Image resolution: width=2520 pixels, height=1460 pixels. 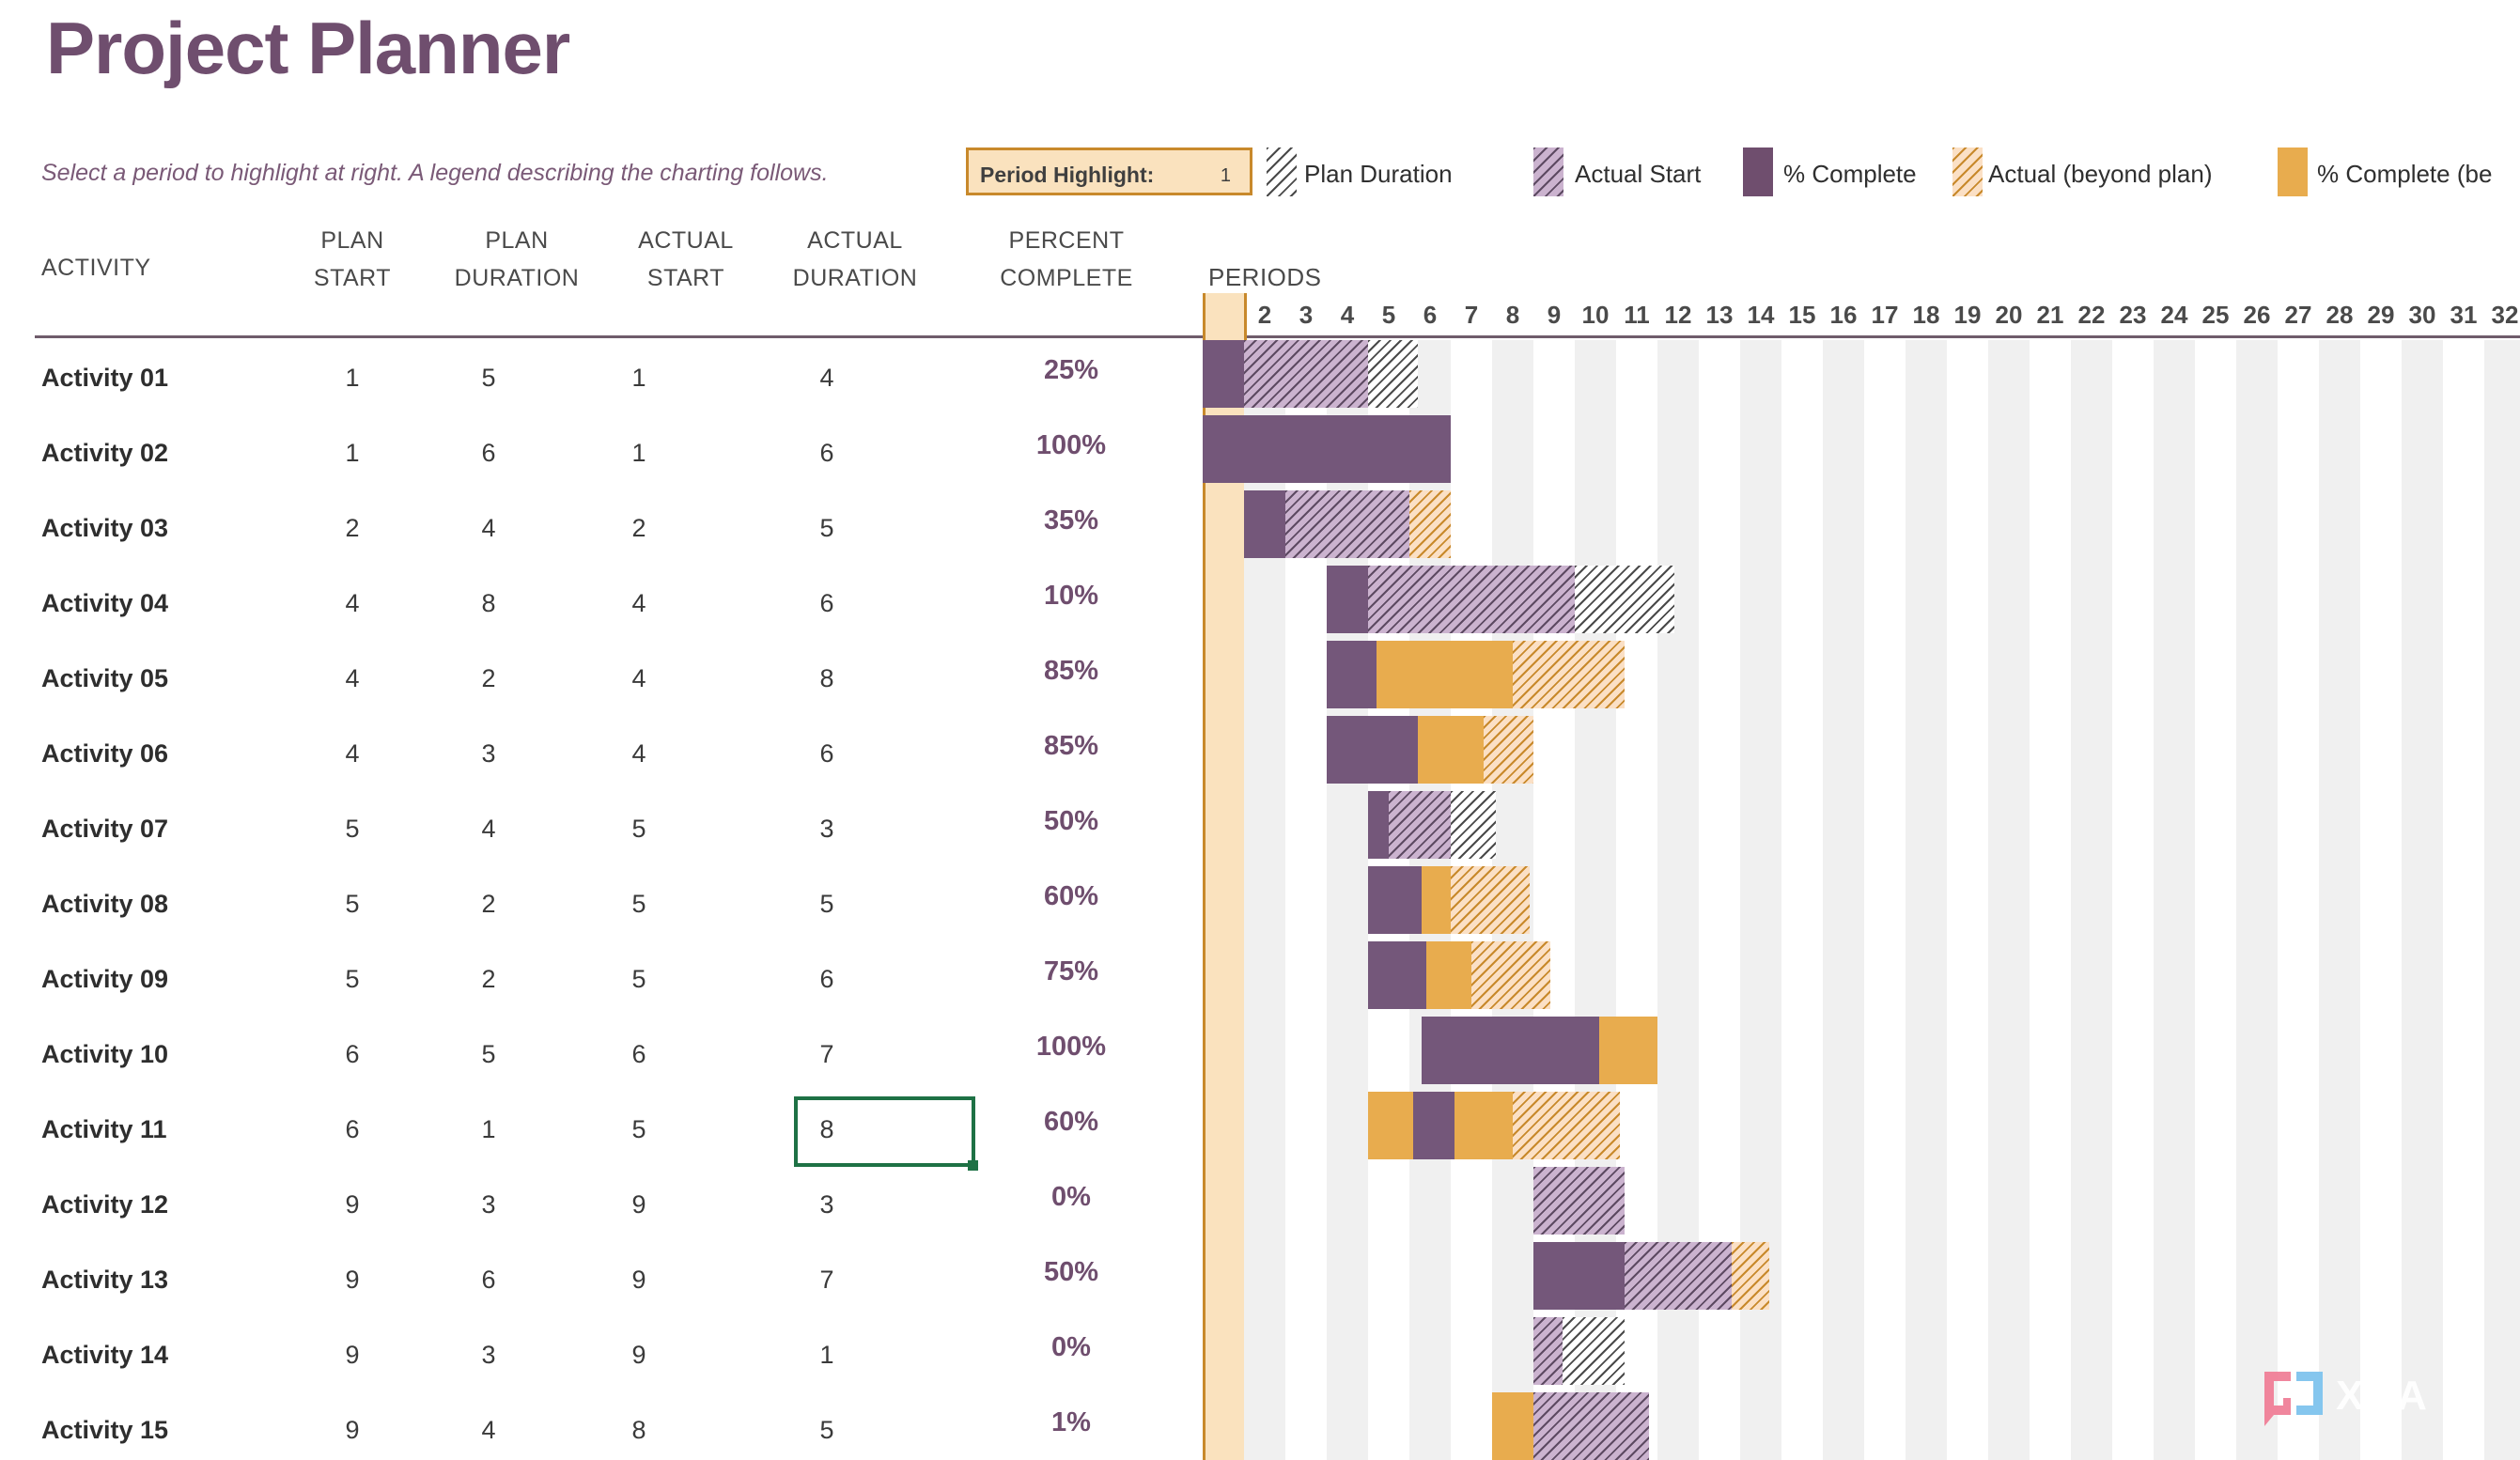 What do you see at coordinates (104, 753) in the screenshot?
I see `cell-activity: Activity 06` at bounding box center [104, 753].